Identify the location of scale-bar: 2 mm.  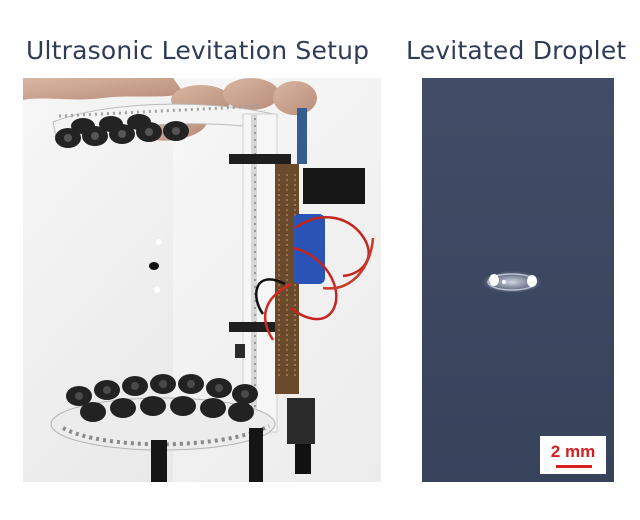
(573, 455).